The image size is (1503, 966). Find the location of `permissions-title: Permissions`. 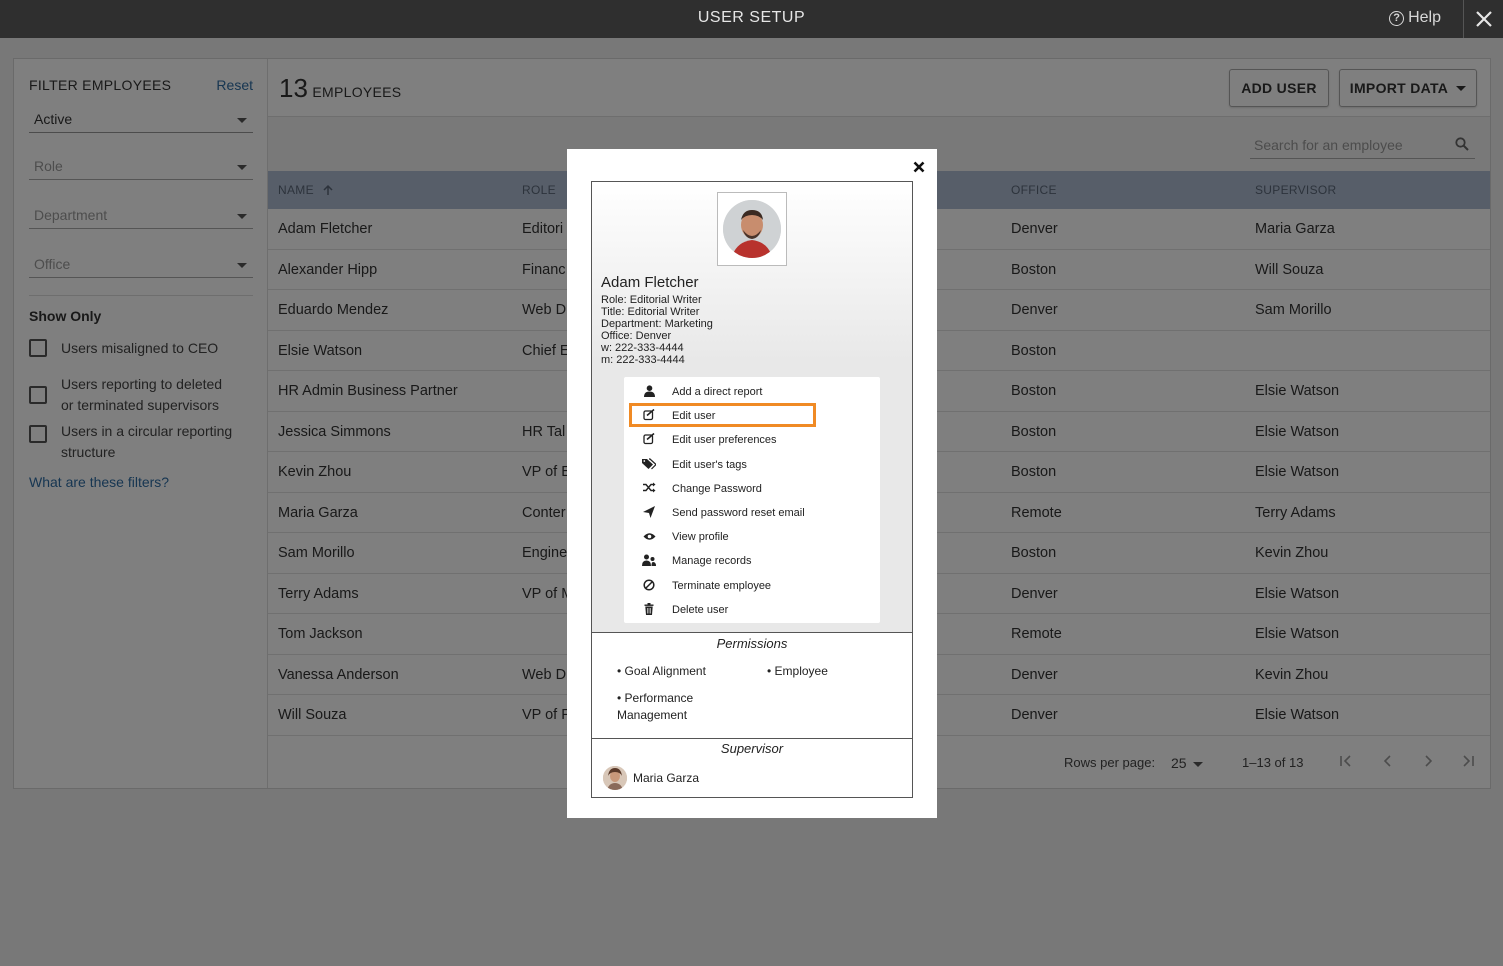

permissions-title: Permissions is located at coordinates (752, 643).